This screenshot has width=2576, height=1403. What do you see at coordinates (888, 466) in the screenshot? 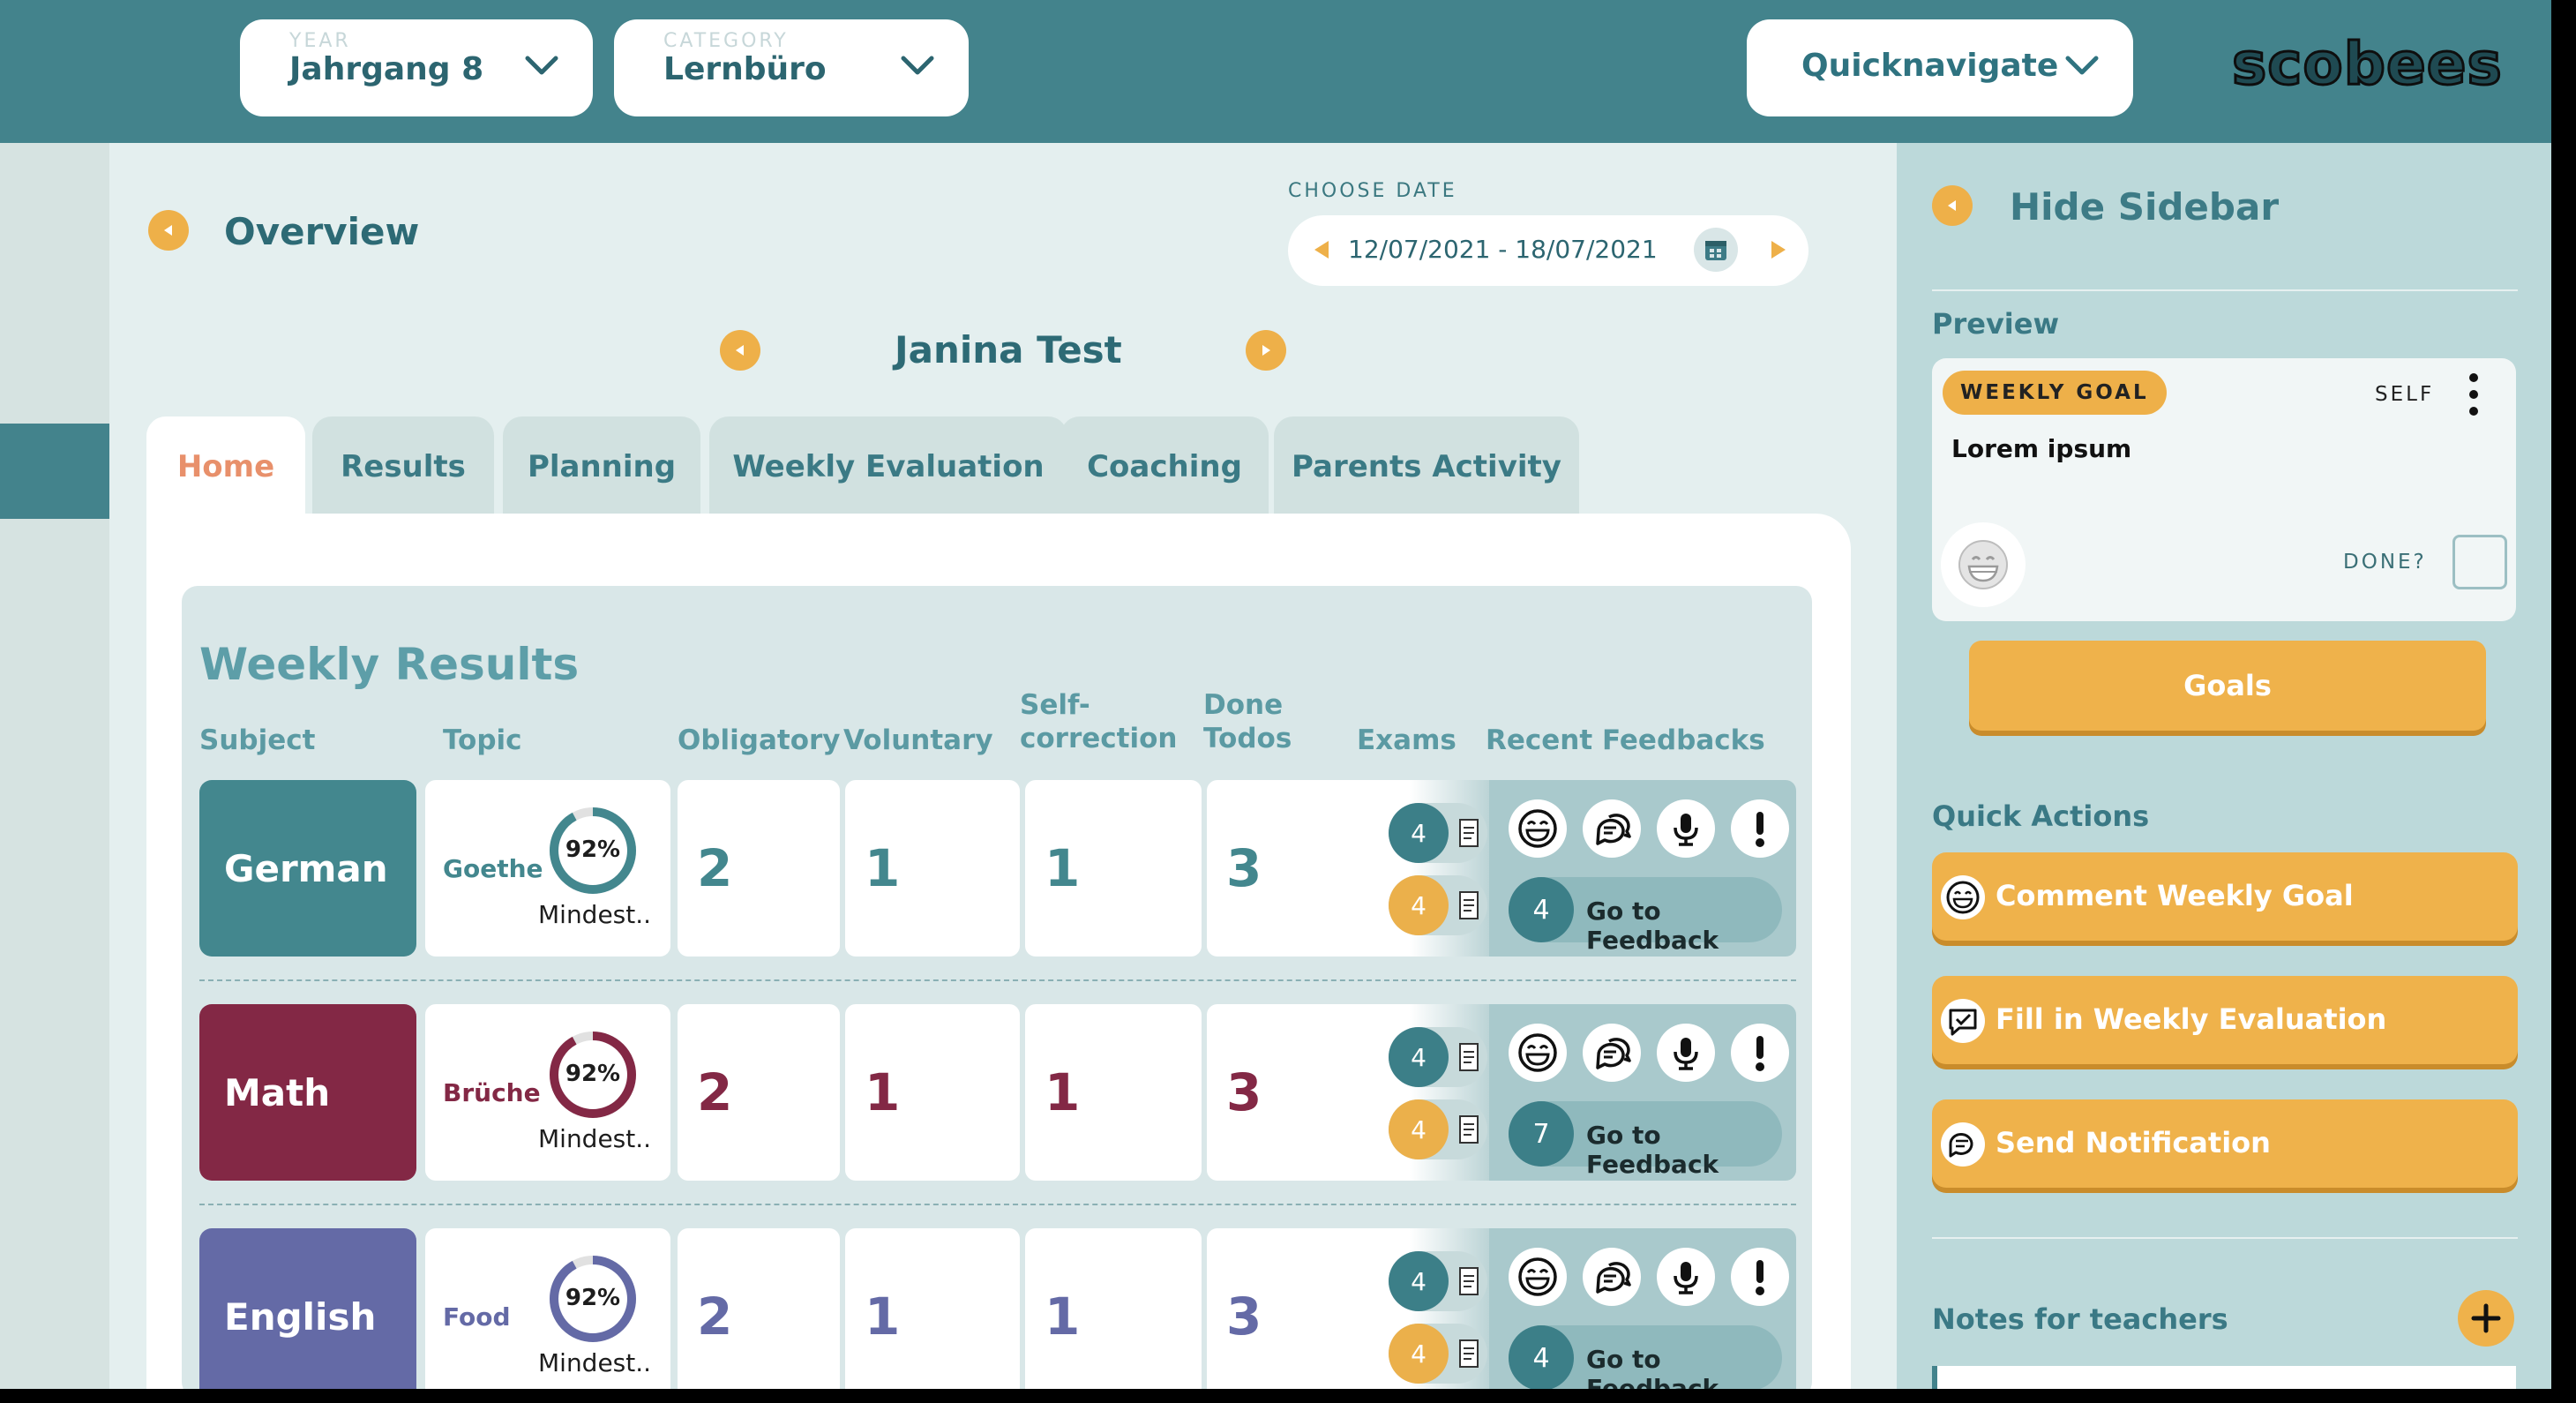
I see `tab-weekly-evaluation: Weekly Evaluation` at bounding box center [888, 466].